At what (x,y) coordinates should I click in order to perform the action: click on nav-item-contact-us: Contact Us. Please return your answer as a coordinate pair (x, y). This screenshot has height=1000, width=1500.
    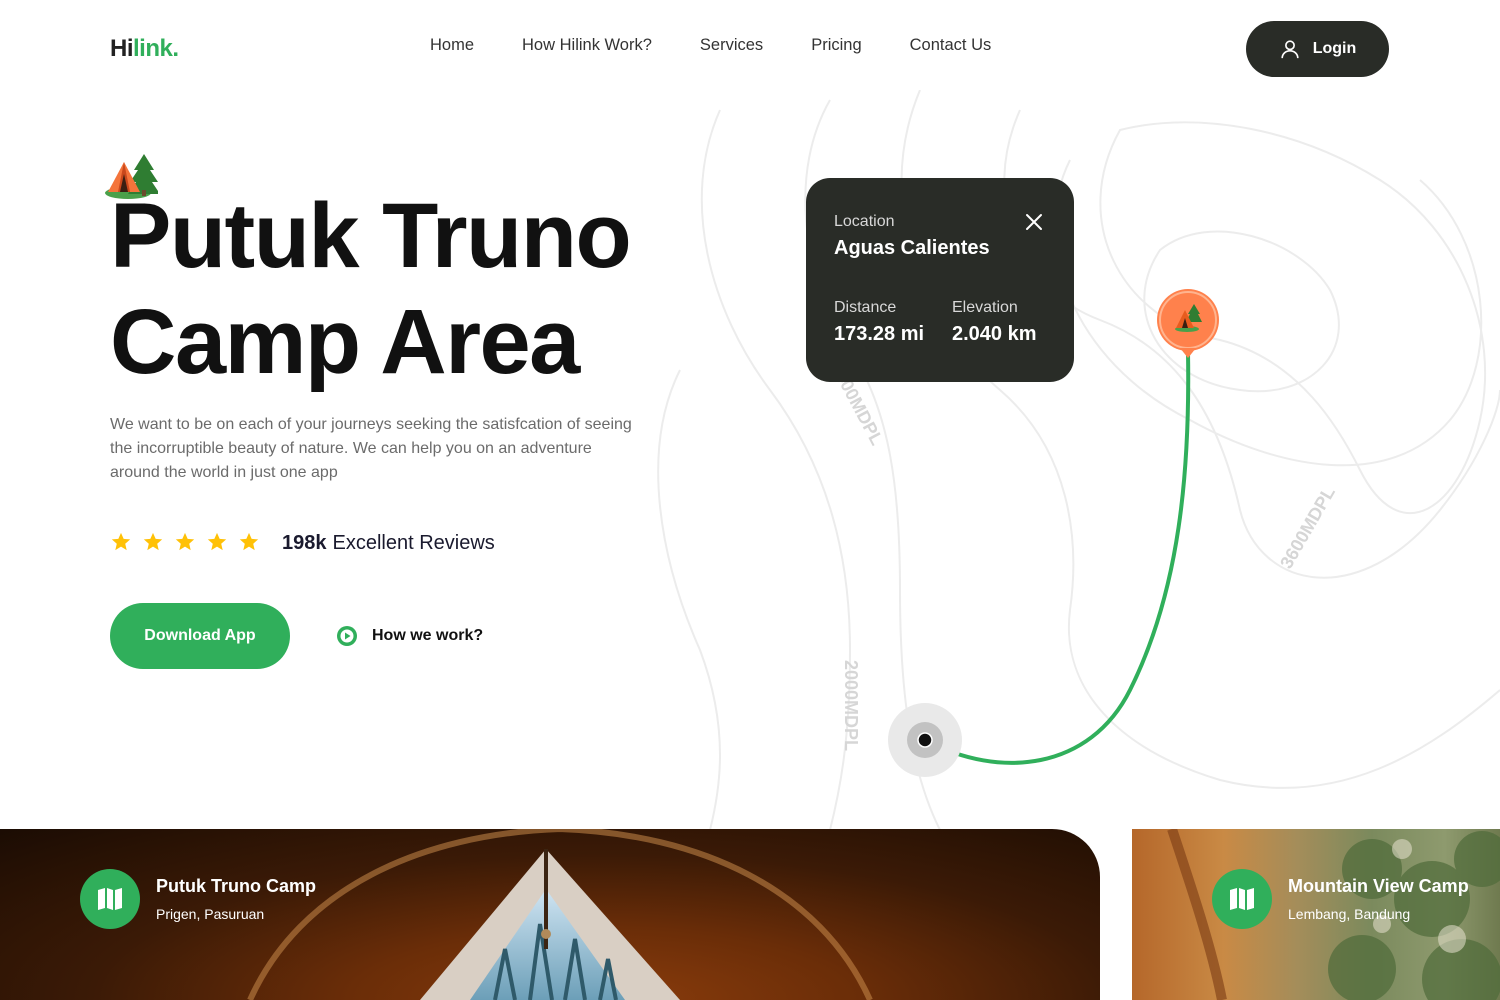
    Looking at the image, I should click on (951, 45).